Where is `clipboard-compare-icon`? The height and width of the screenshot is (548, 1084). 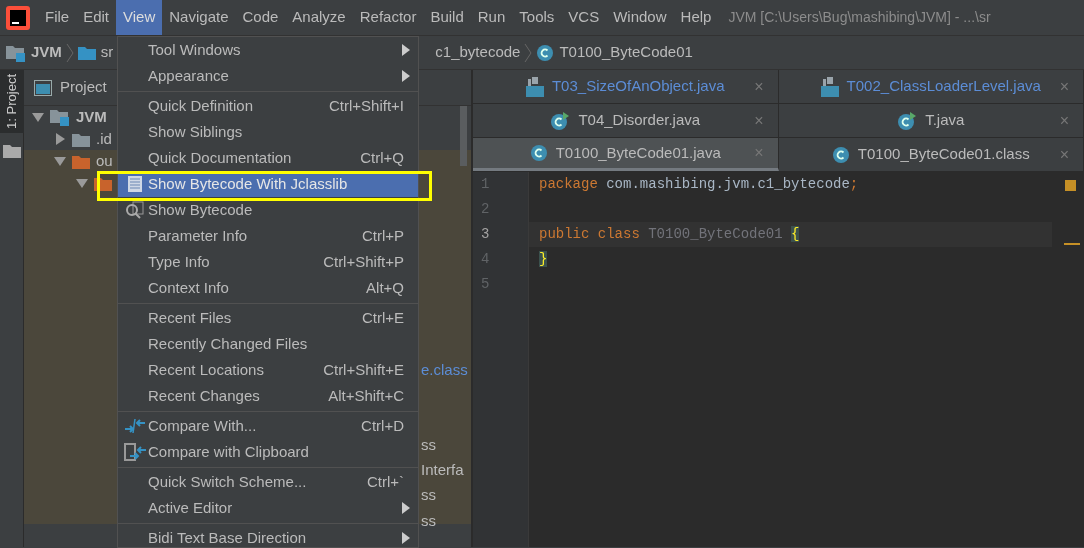 clipboard-compare-icon is located at coordinates (135, 452).